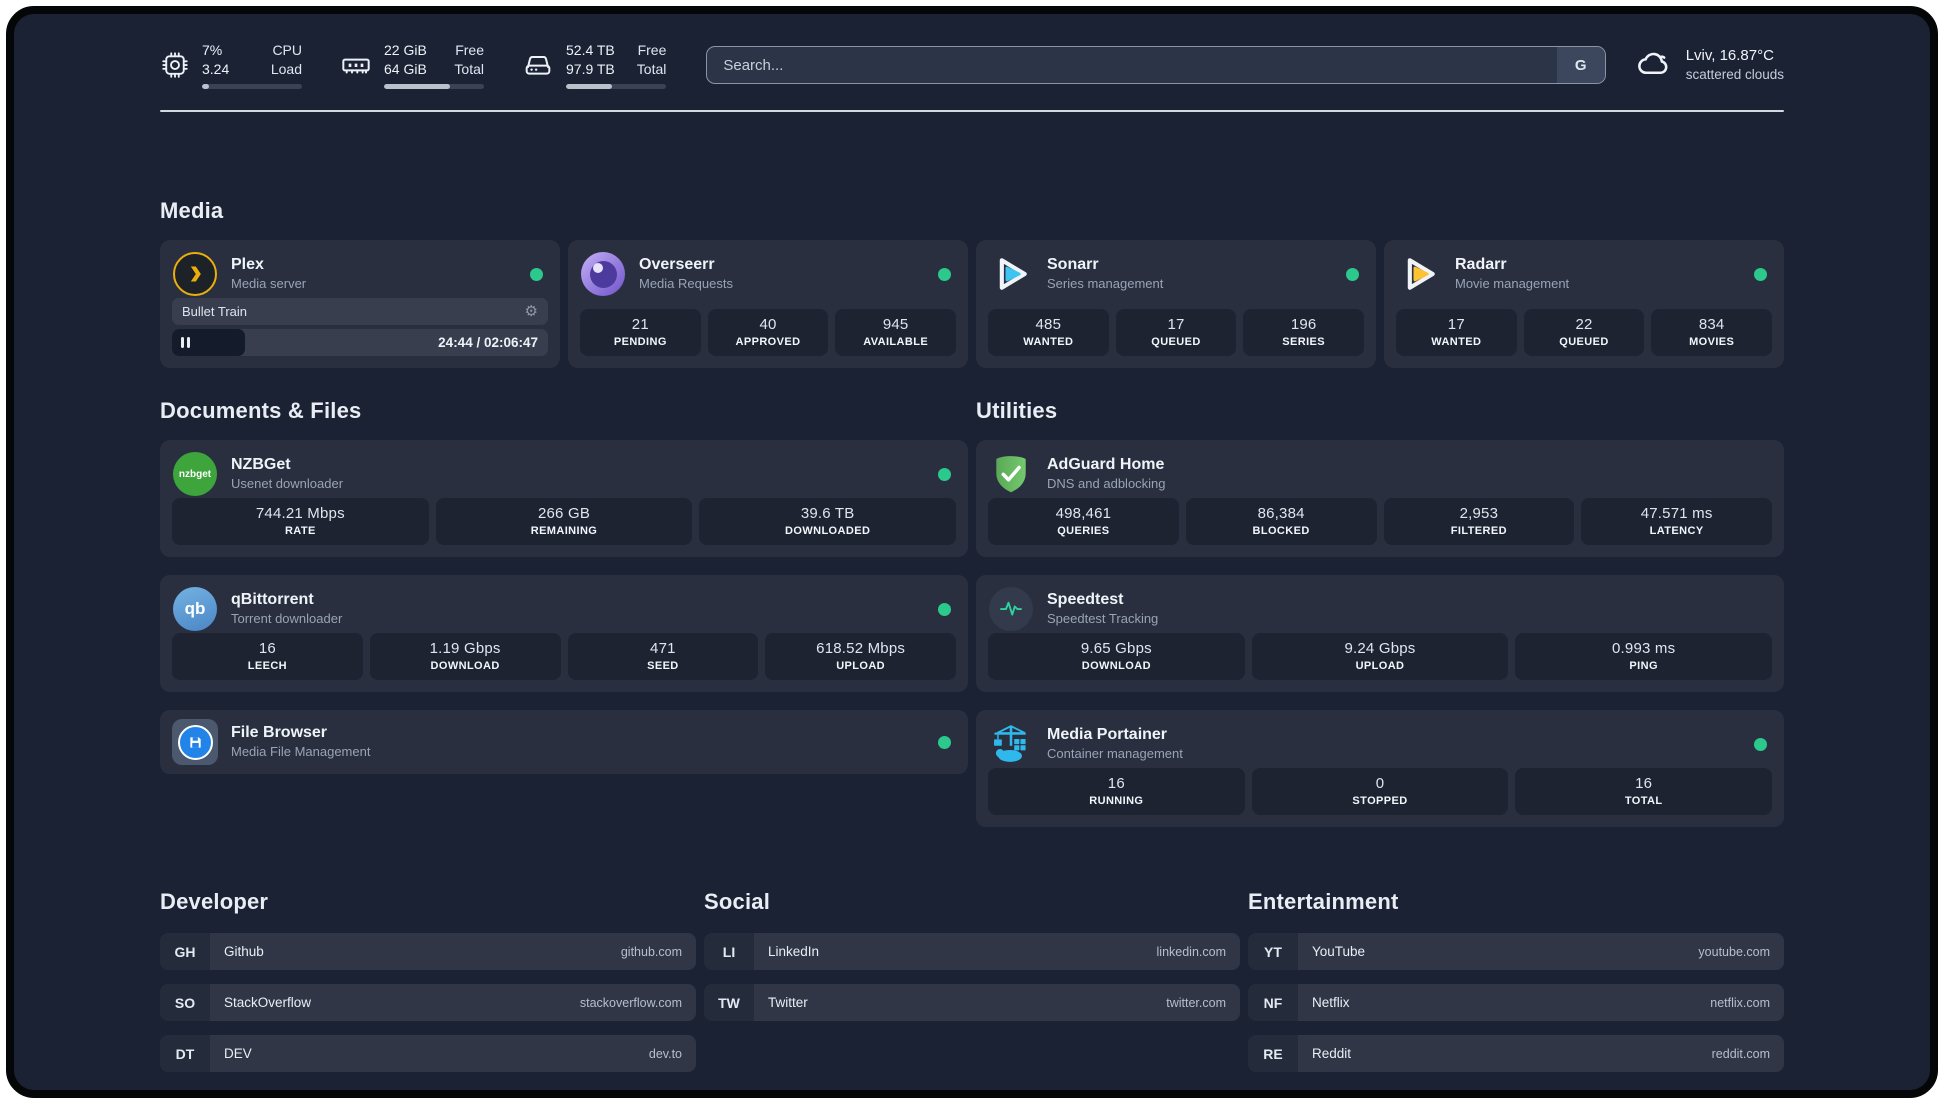 This screenshot has height=1104, width=1944. What do you see at coordinates (1740, 1002) in the screenshot?
I see `bookmark-url: netflix.com` at bounding box center [1740, 1002].